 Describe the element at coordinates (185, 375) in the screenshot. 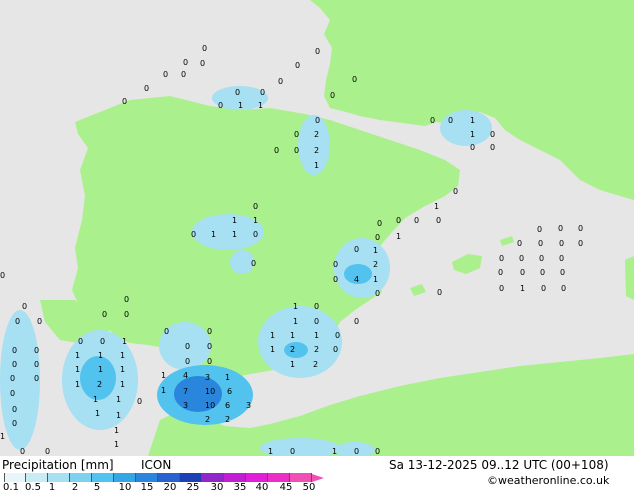

I see `precip-value-label: 4` at that location.